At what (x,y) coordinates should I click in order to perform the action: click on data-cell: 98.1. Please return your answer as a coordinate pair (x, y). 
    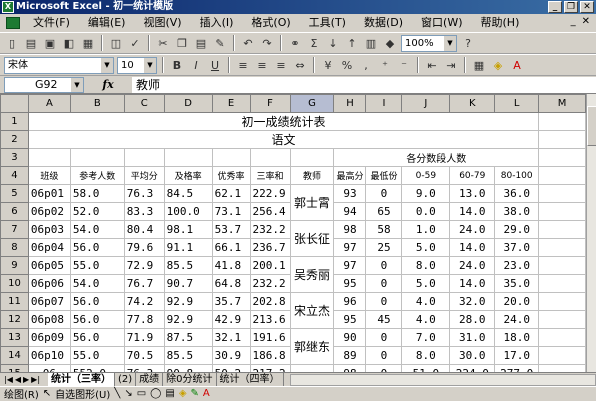
    Looking at the image, I should click on (188, 229).